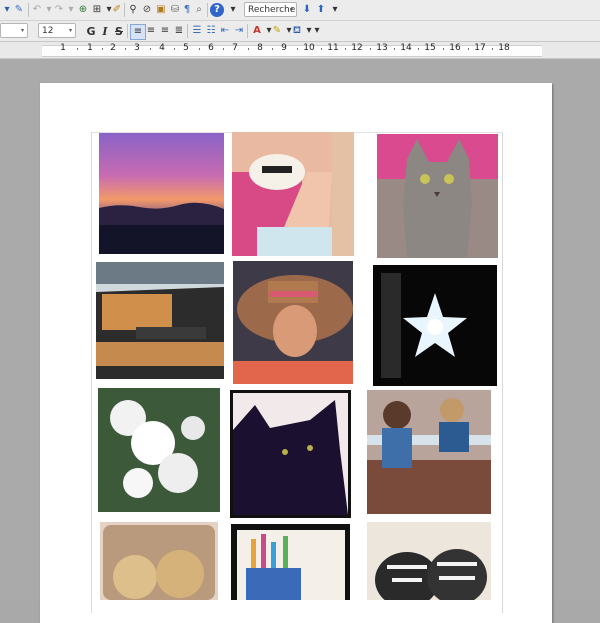  What do you see at coordinates (161, 10) in the screenshot?
I see `gallery-icon: ▣` at bounding box center [161, 10].